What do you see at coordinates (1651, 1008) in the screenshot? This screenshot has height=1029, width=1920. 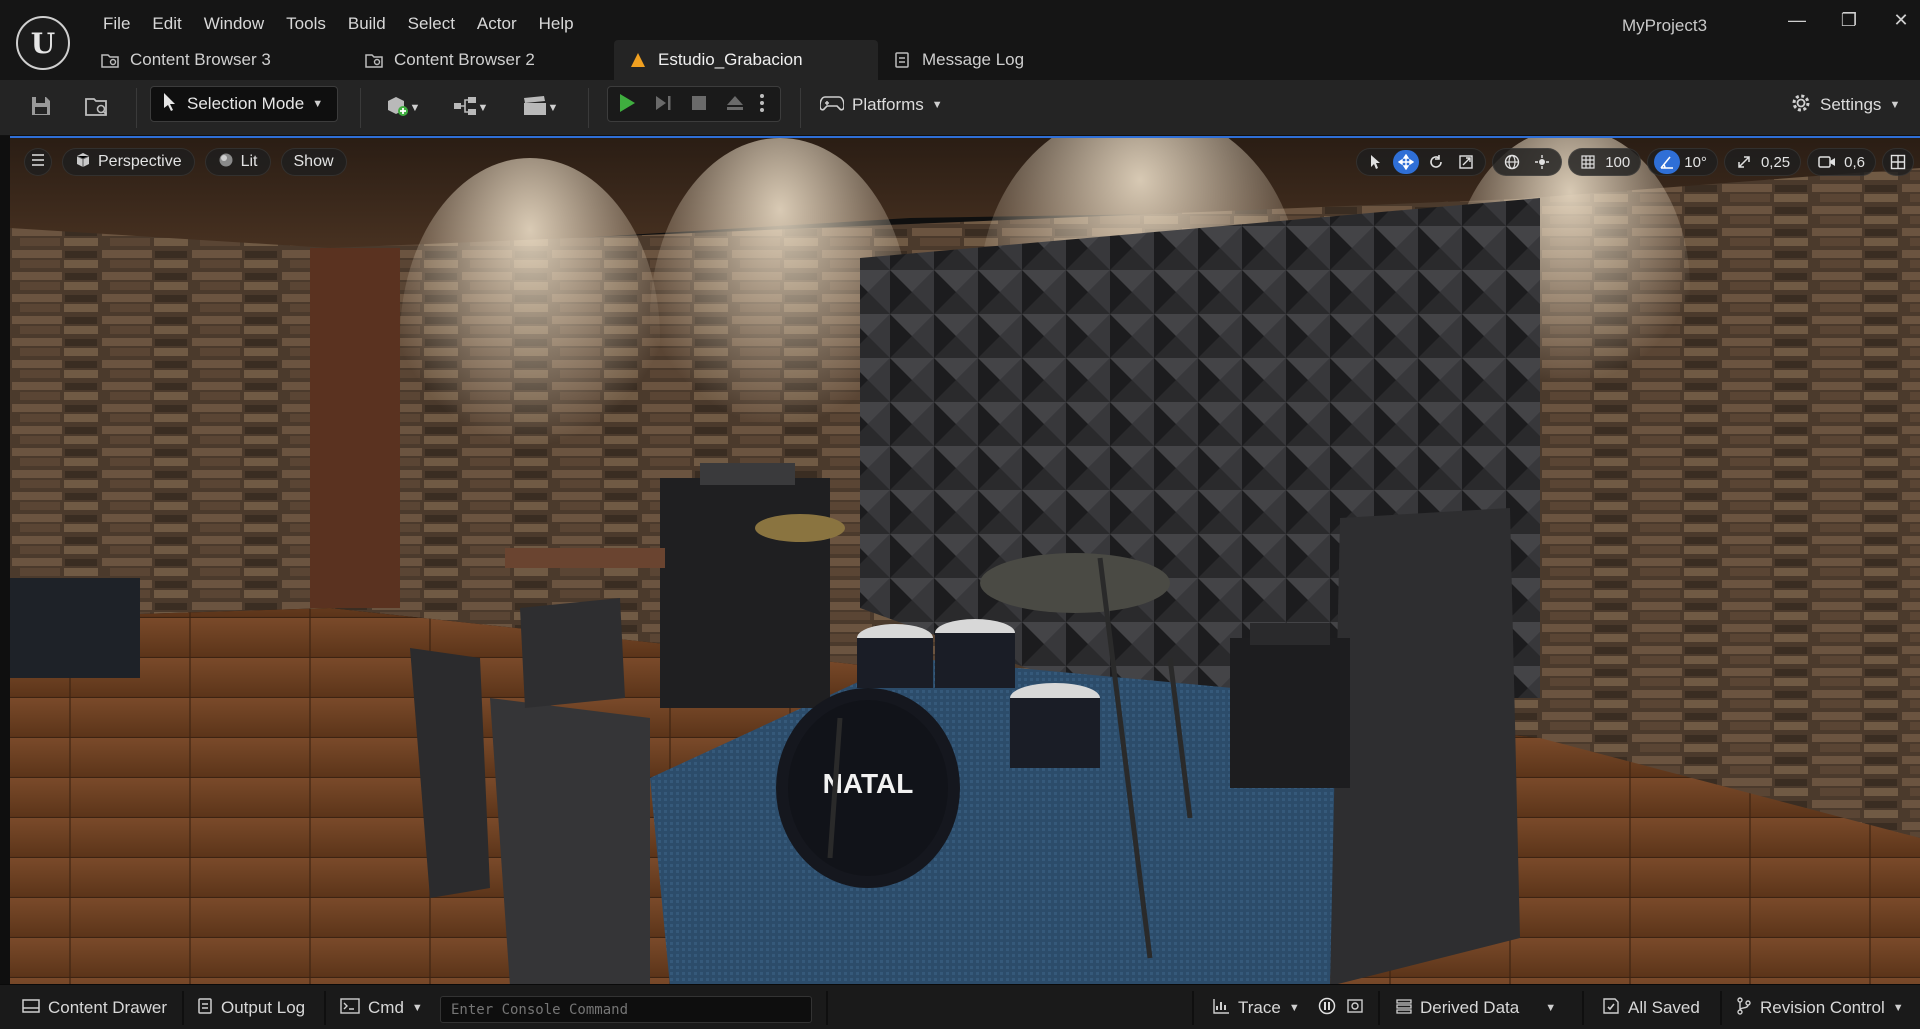 I see `all-saved-button: All Saved` at bounding box center [1651, 1008].